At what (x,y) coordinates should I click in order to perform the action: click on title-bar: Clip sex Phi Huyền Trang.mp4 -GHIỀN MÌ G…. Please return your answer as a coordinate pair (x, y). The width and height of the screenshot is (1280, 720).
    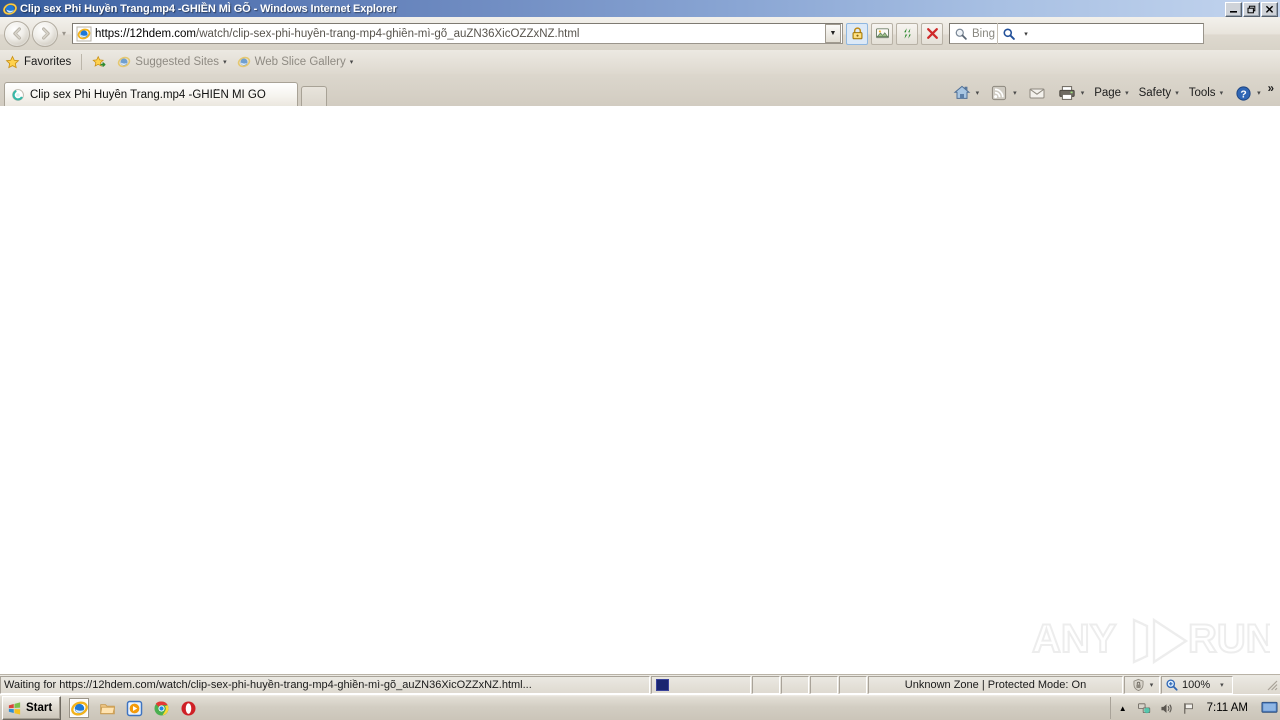
    Looking at the image, I should click on (640, 8).